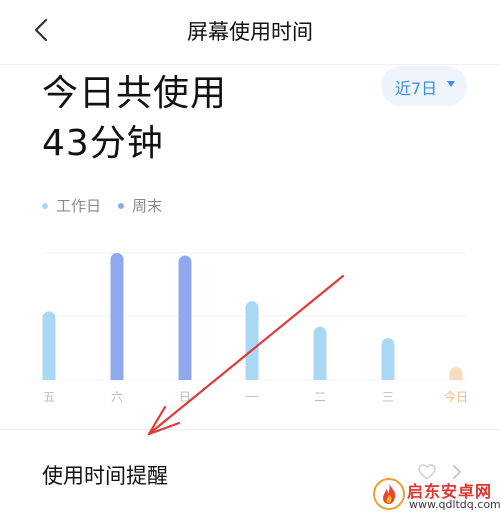 The height and width of the screenshot is (518, 500). I want to click on chart-tick-label: 五, so click(49, 397).